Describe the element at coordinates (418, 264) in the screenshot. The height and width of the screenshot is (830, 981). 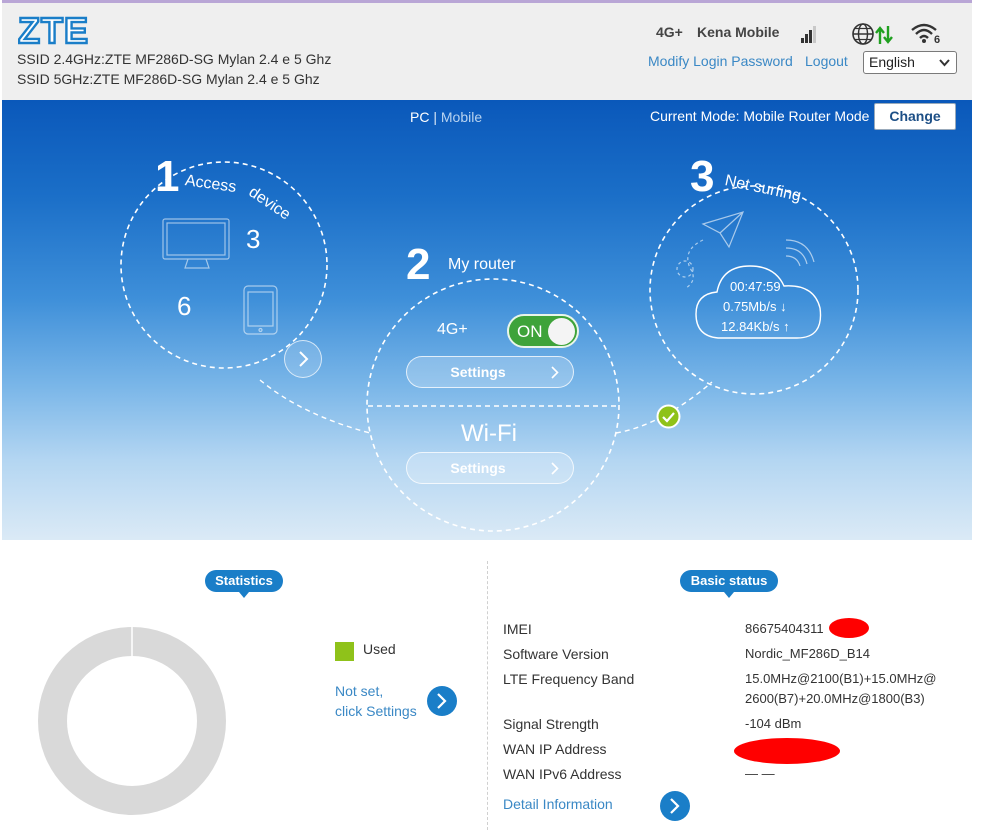
I see `step-2-number: 2` at that location.